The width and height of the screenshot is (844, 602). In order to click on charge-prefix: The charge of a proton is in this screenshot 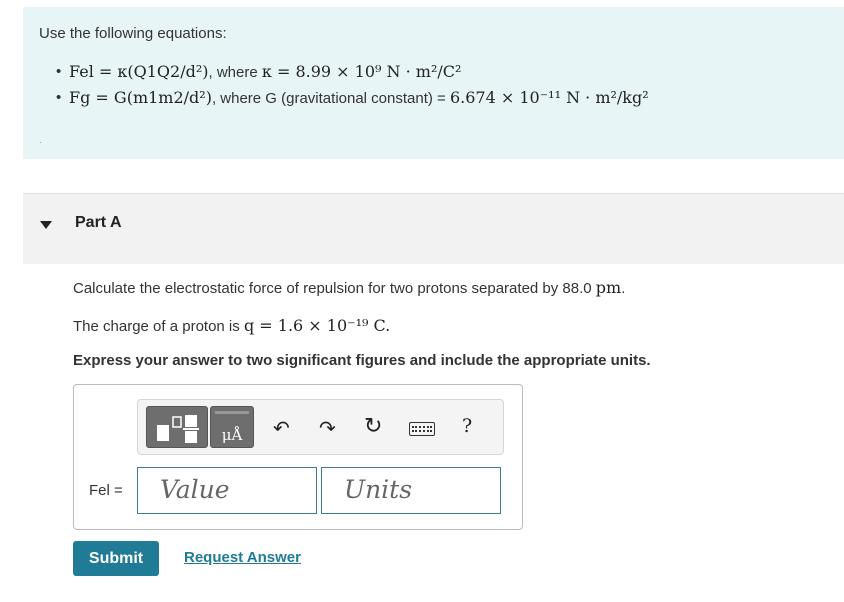, I will do `click(158, 326)`.